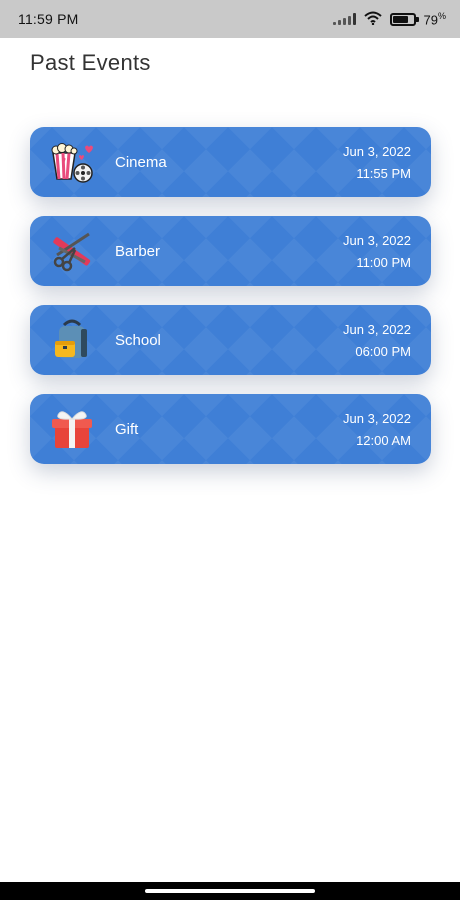 This screenshot has height=900, width=460. What do you see at coordinates (377, 251) in the screenshot?
I see `event-datetime: Jun 3, 2022 11:00 PM` at bounding box center [377, 251].